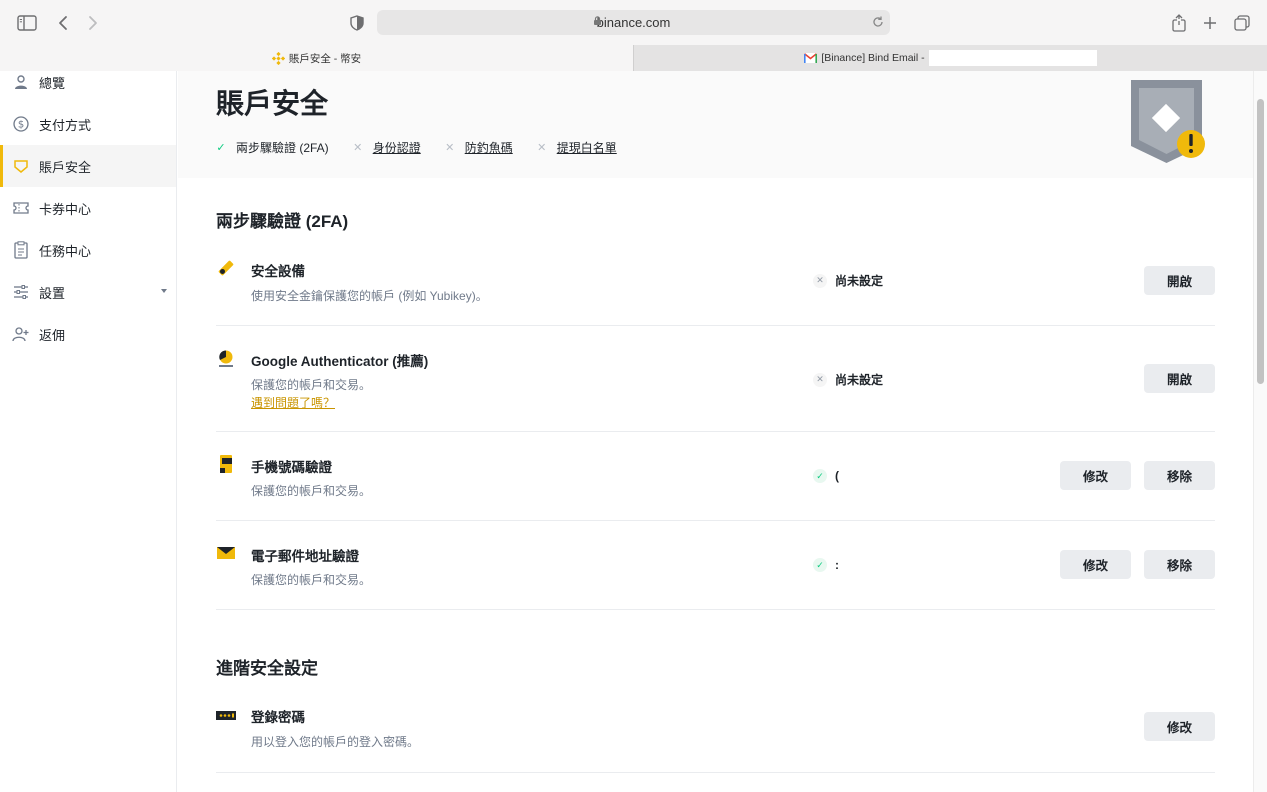 The height and width of the screenshot is (792, 1267). I want to click on tab-label: 賬戶安全 - 幣安, so click(325, 58).